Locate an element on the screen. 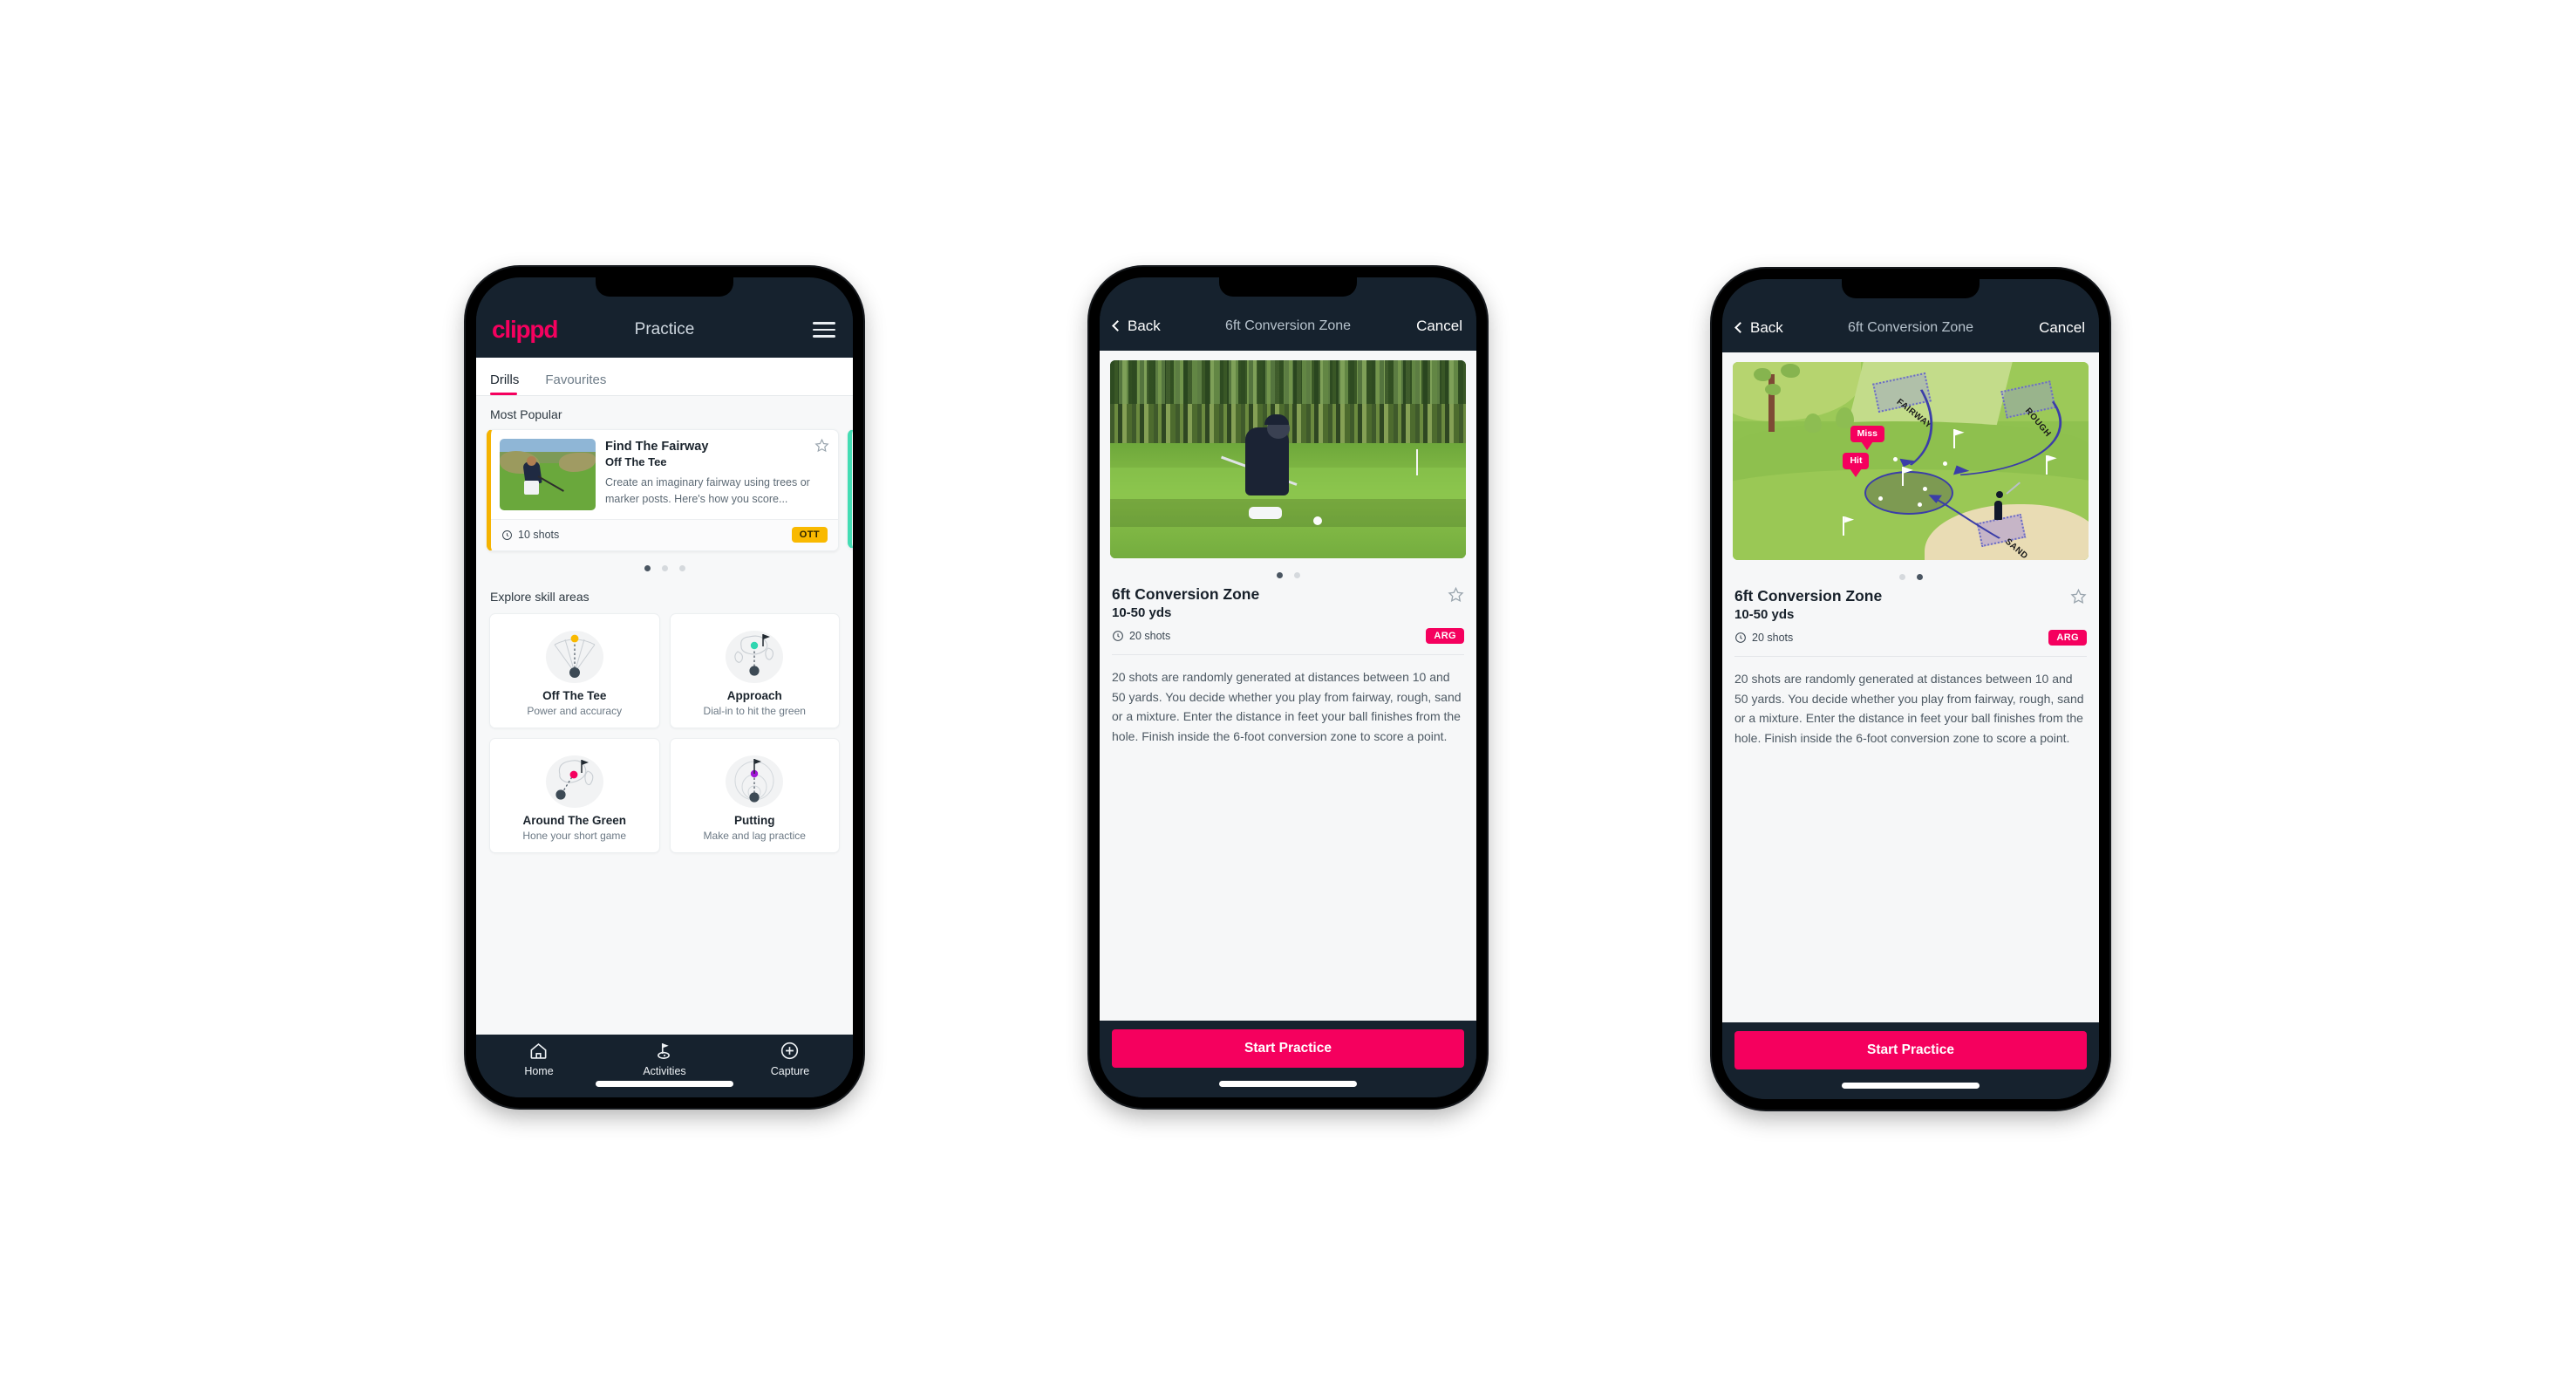 The width and height of the screenshot is (2576, 1387). drill-card-next-peek is located at coordinates (851, 489).